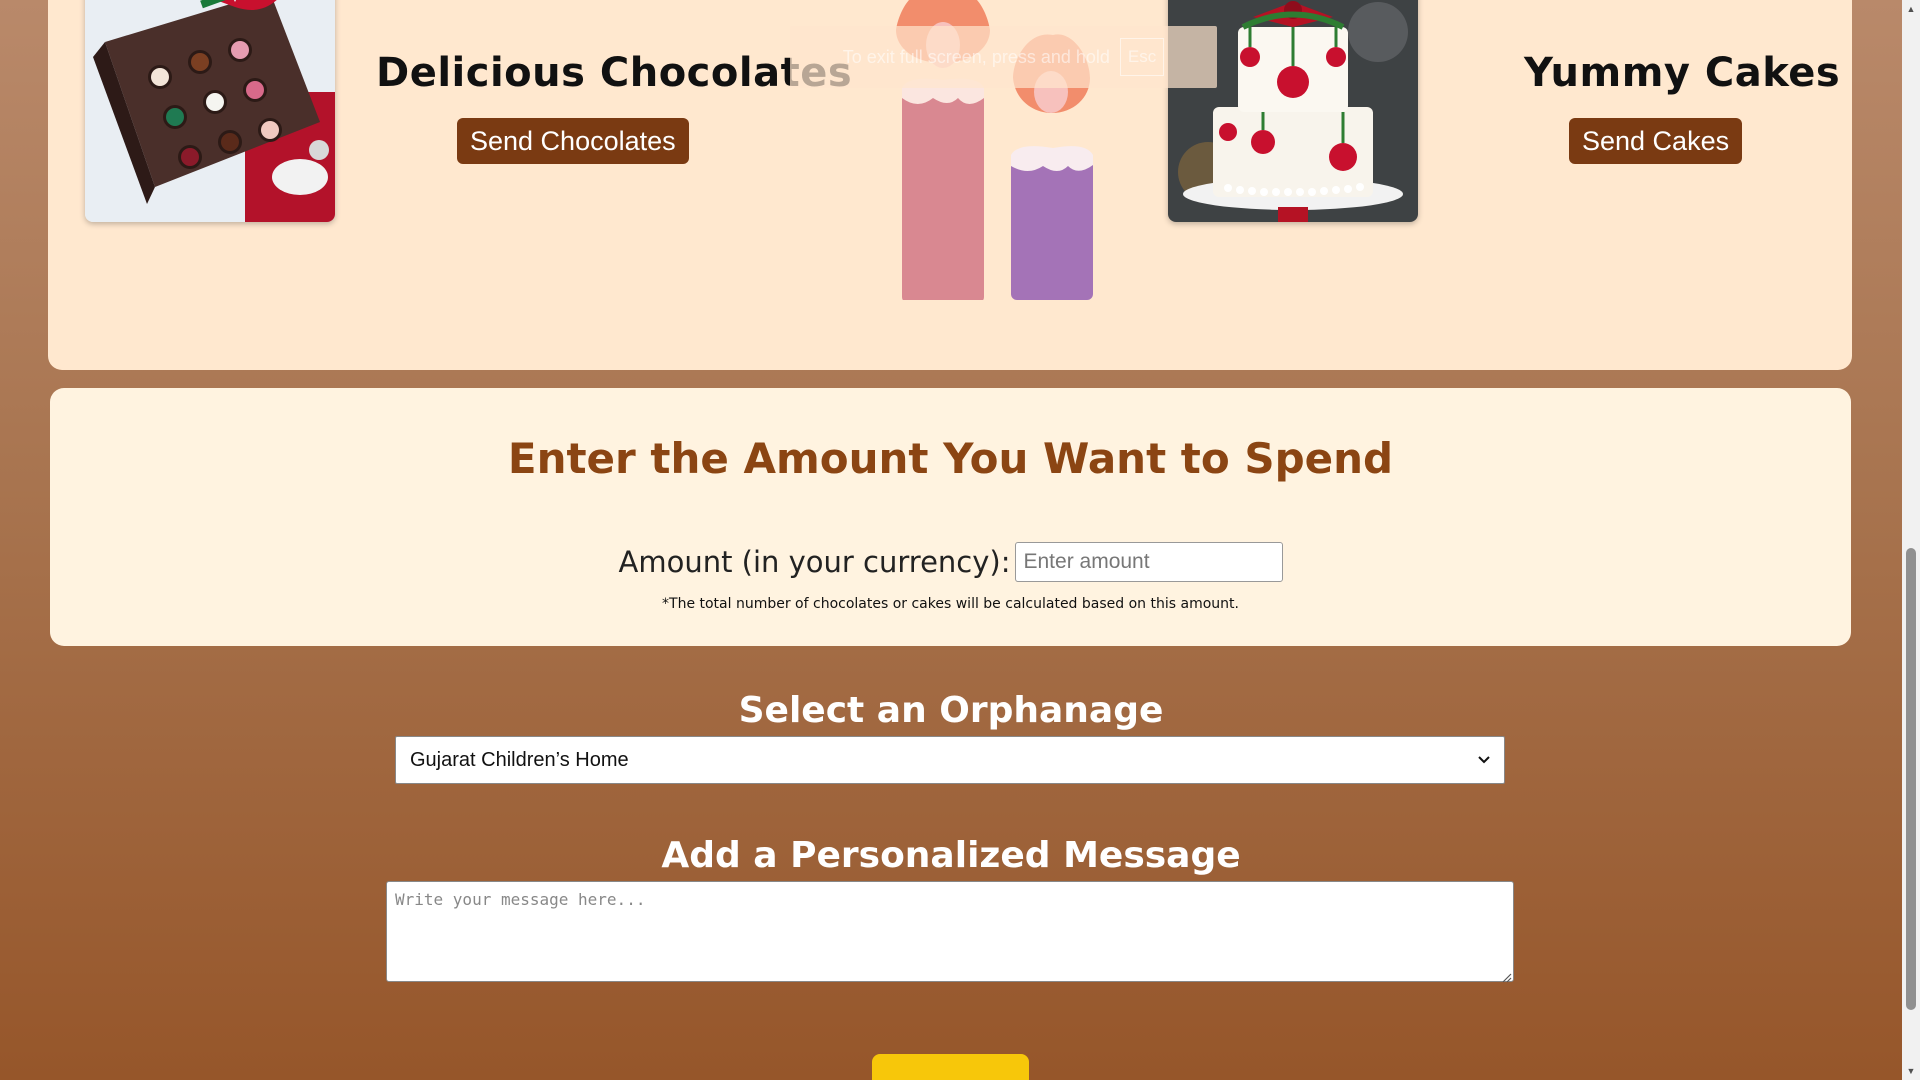 This screenshot has height=1080, width=1920. I want to click on fullscreen-exit-text: To exit full screen, press and hold, so click(976, 56).